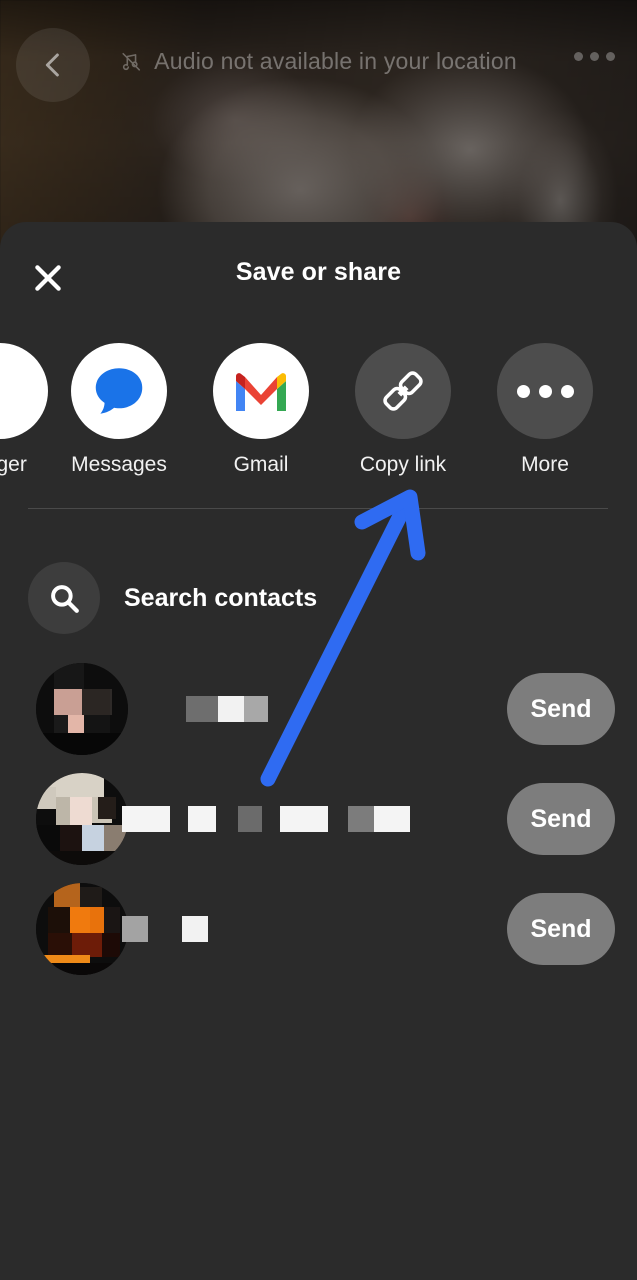  I want to click on share-target-gmail: Gmail, so click(261, 410).